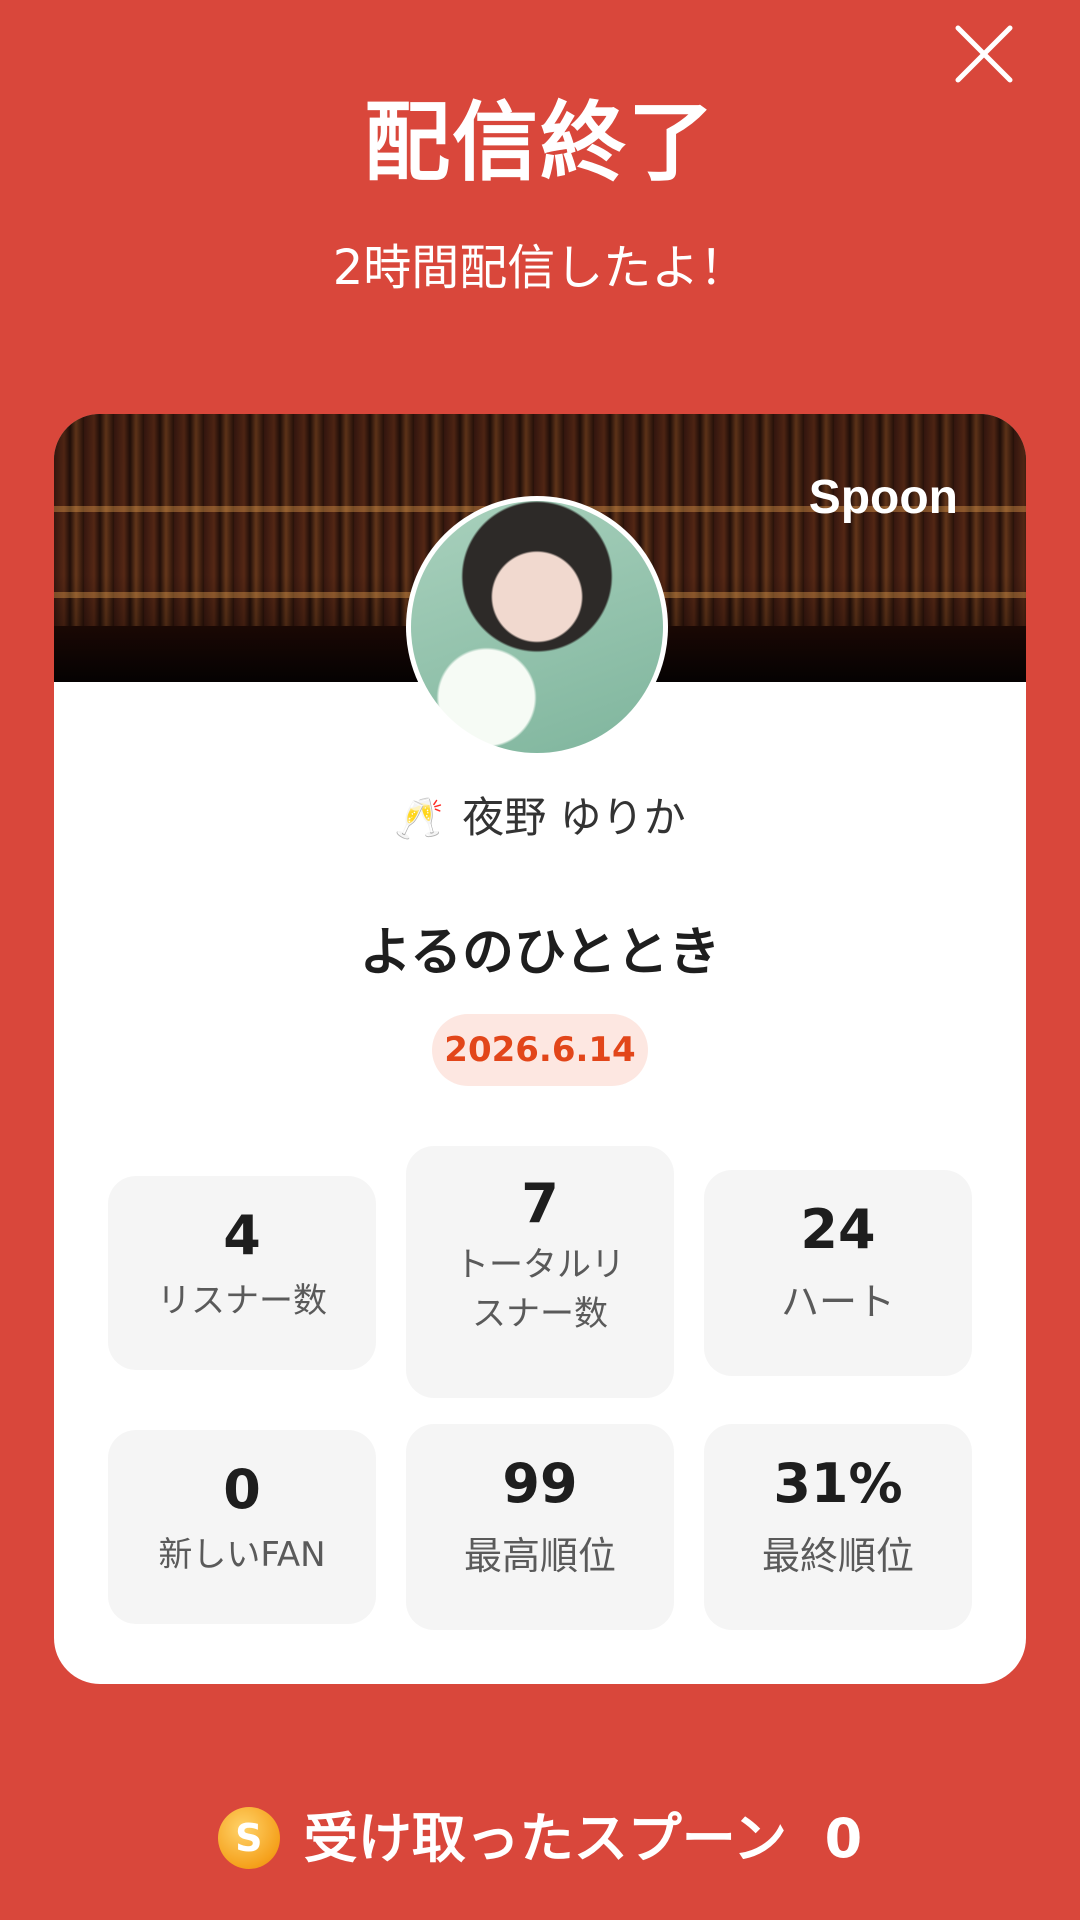 The image size is (1080, 1920). I want to click on stat-hearts: 24 ハート, so click(838, 1273).